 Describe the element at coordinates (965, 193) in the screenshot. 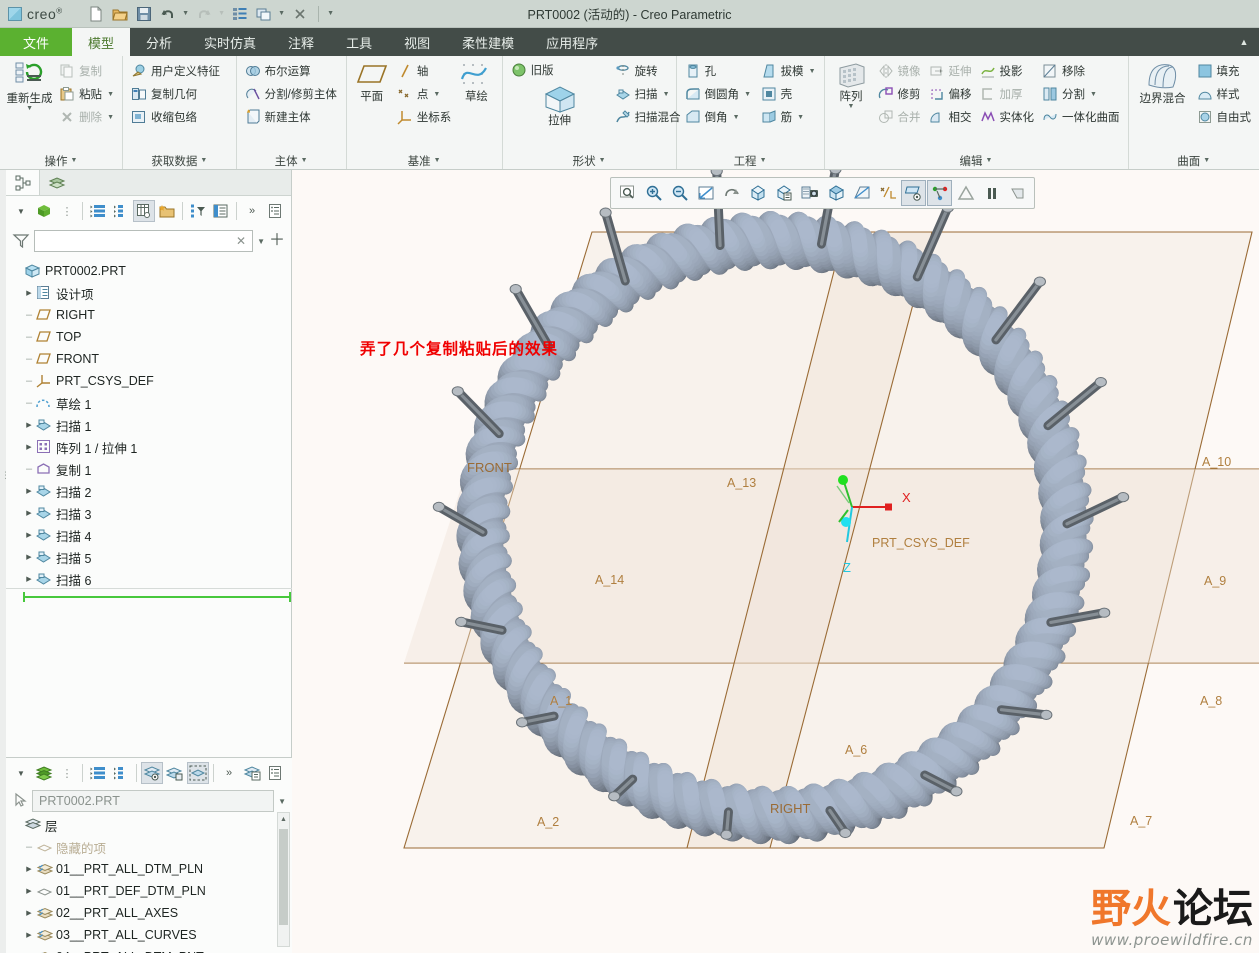

I see `appearance-icon` at that location.